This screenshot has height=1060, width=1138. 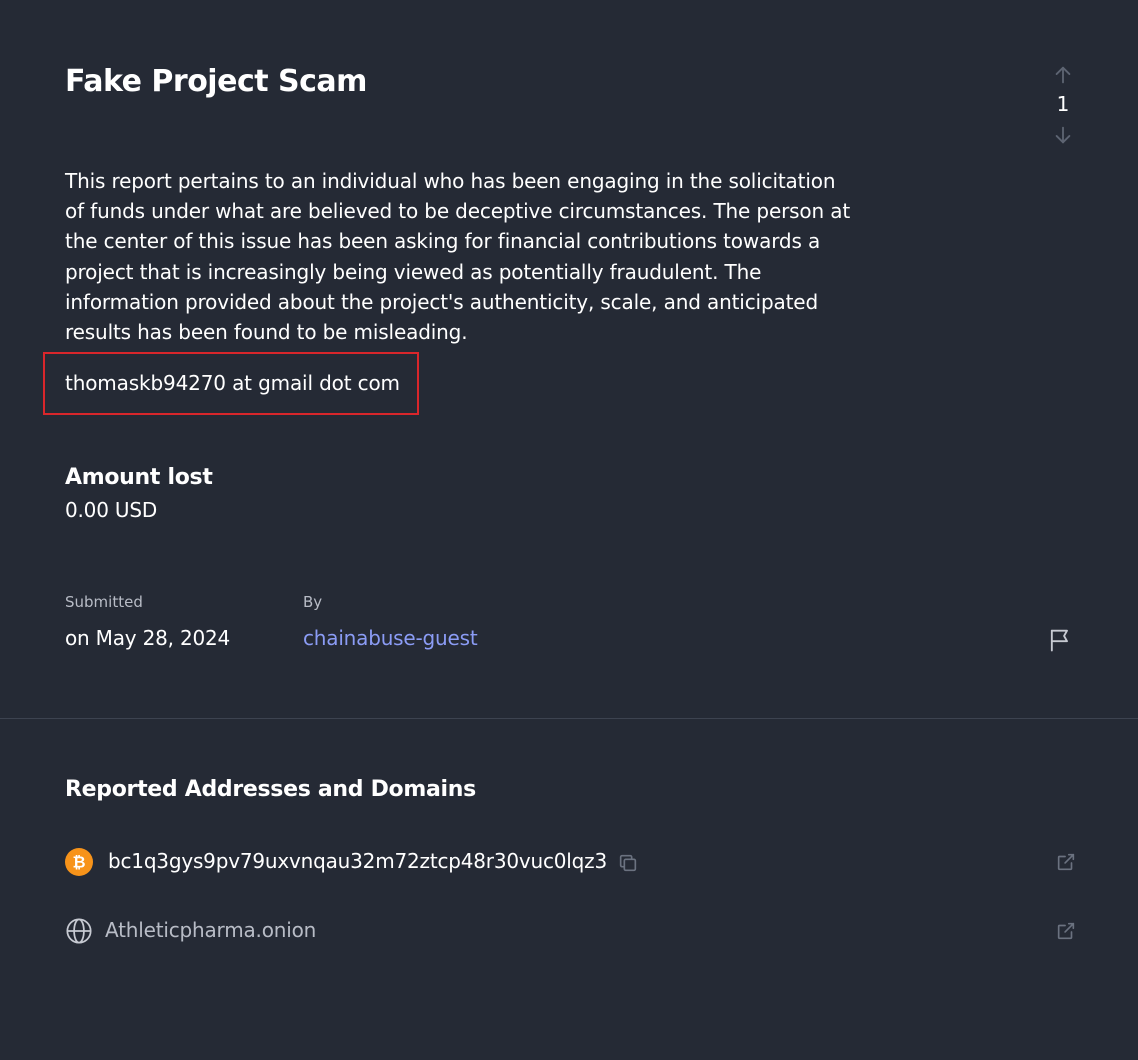 I want to click on flag-icon, so click(x=1059, y=640).